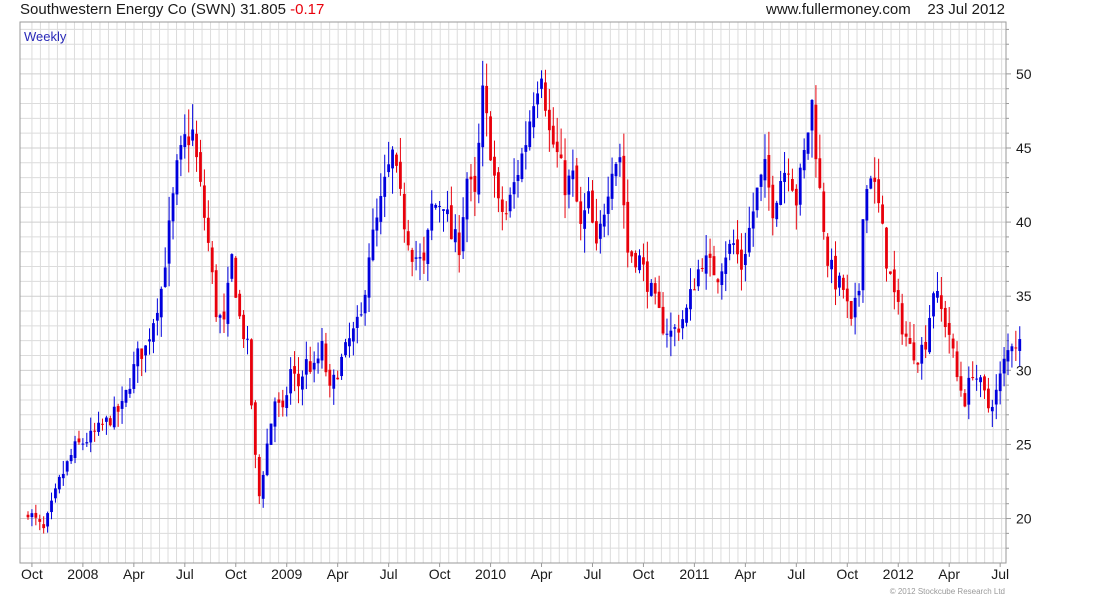  I want to click on timeframe-label: Weekly, so click(45, 36).